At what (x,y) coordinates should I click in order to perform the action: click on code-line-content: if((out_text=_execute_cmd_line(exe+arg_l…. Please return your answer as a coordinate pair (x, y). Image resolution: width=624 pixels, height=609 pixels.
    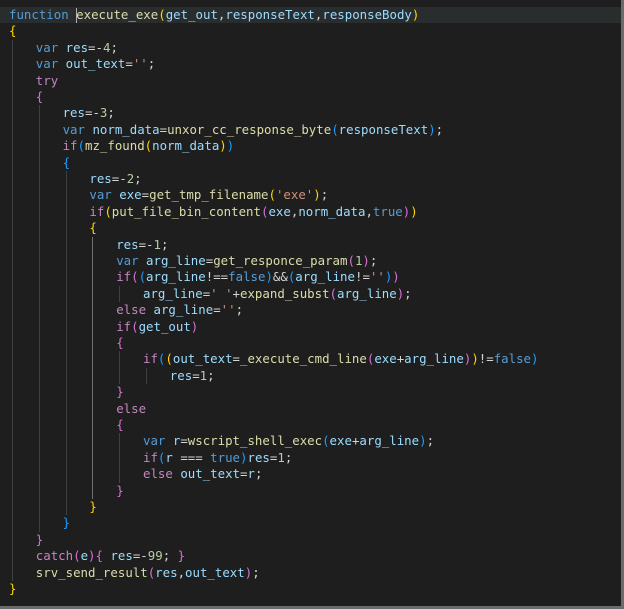
    Looking at the image, I should click on (341, 359).